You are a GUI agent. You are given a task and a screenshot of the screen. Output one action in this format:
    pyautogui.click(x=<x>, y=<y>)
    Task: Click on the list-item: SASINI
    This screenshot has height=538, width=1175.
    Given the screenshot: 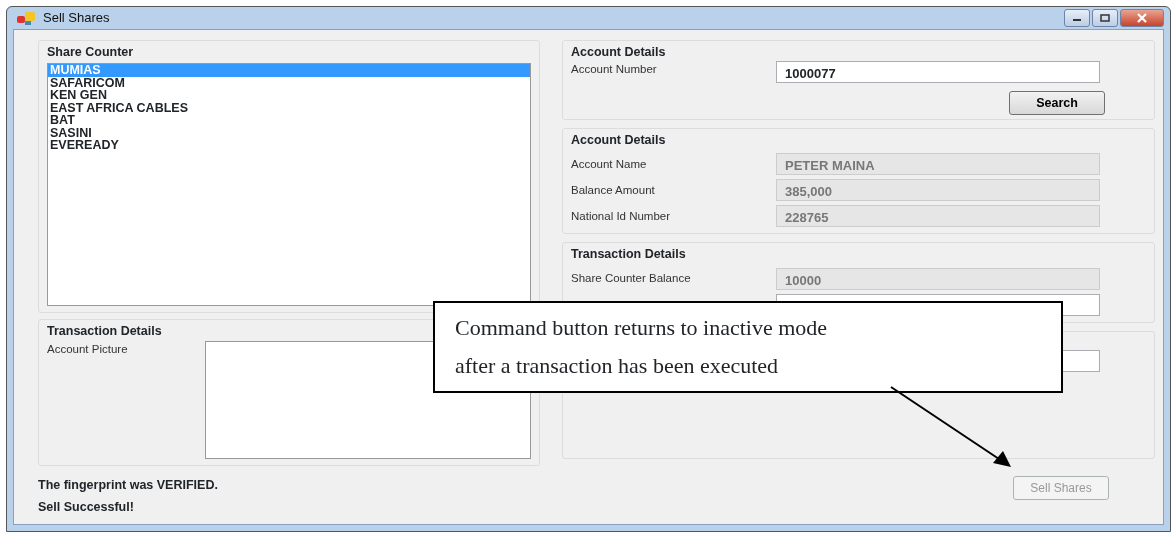 What is the action you would take?
    pyautogui.click(x=289, y=133)
    